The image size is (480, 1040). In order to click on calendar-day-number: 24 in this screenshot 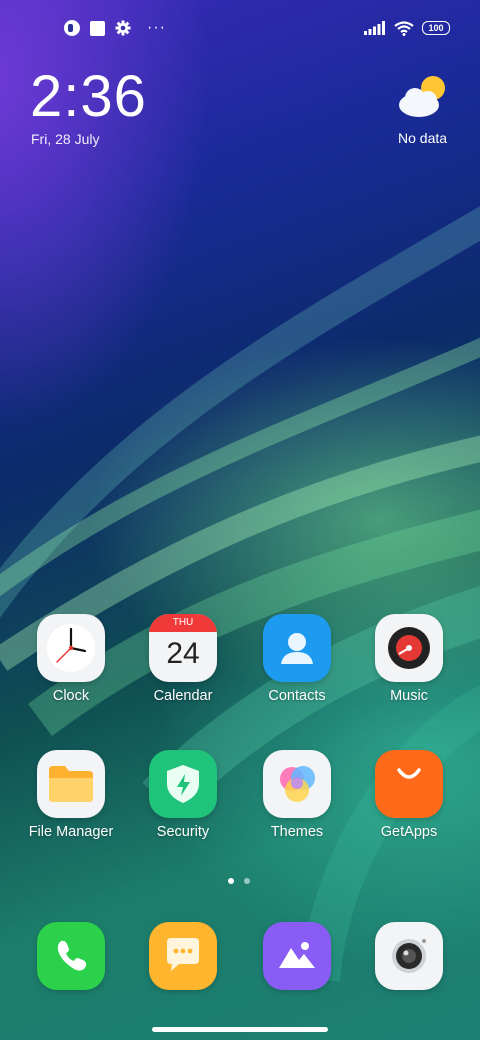, I will do `click(183, 653)`.